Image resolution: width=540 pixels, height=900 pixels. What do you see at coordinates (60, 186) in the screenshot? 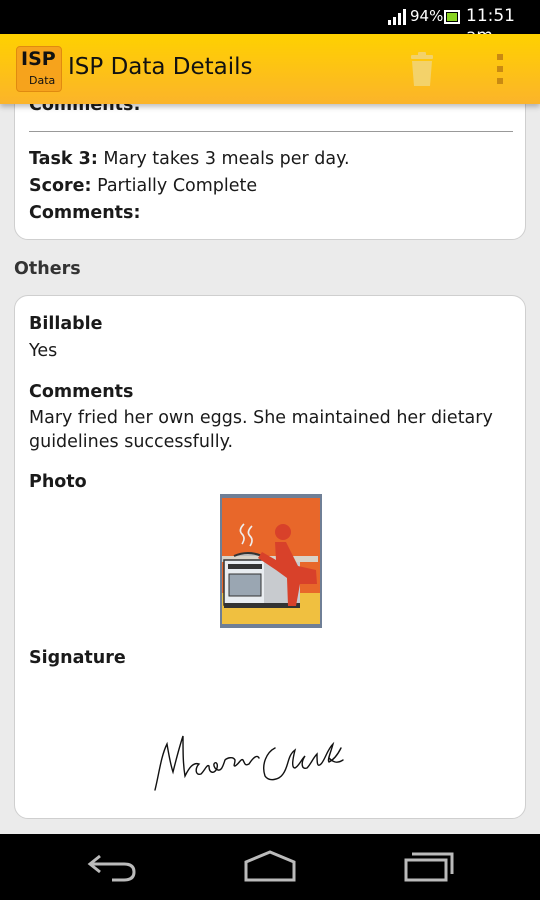
I see `score-label: Score:` at bounding box center [60, 186].